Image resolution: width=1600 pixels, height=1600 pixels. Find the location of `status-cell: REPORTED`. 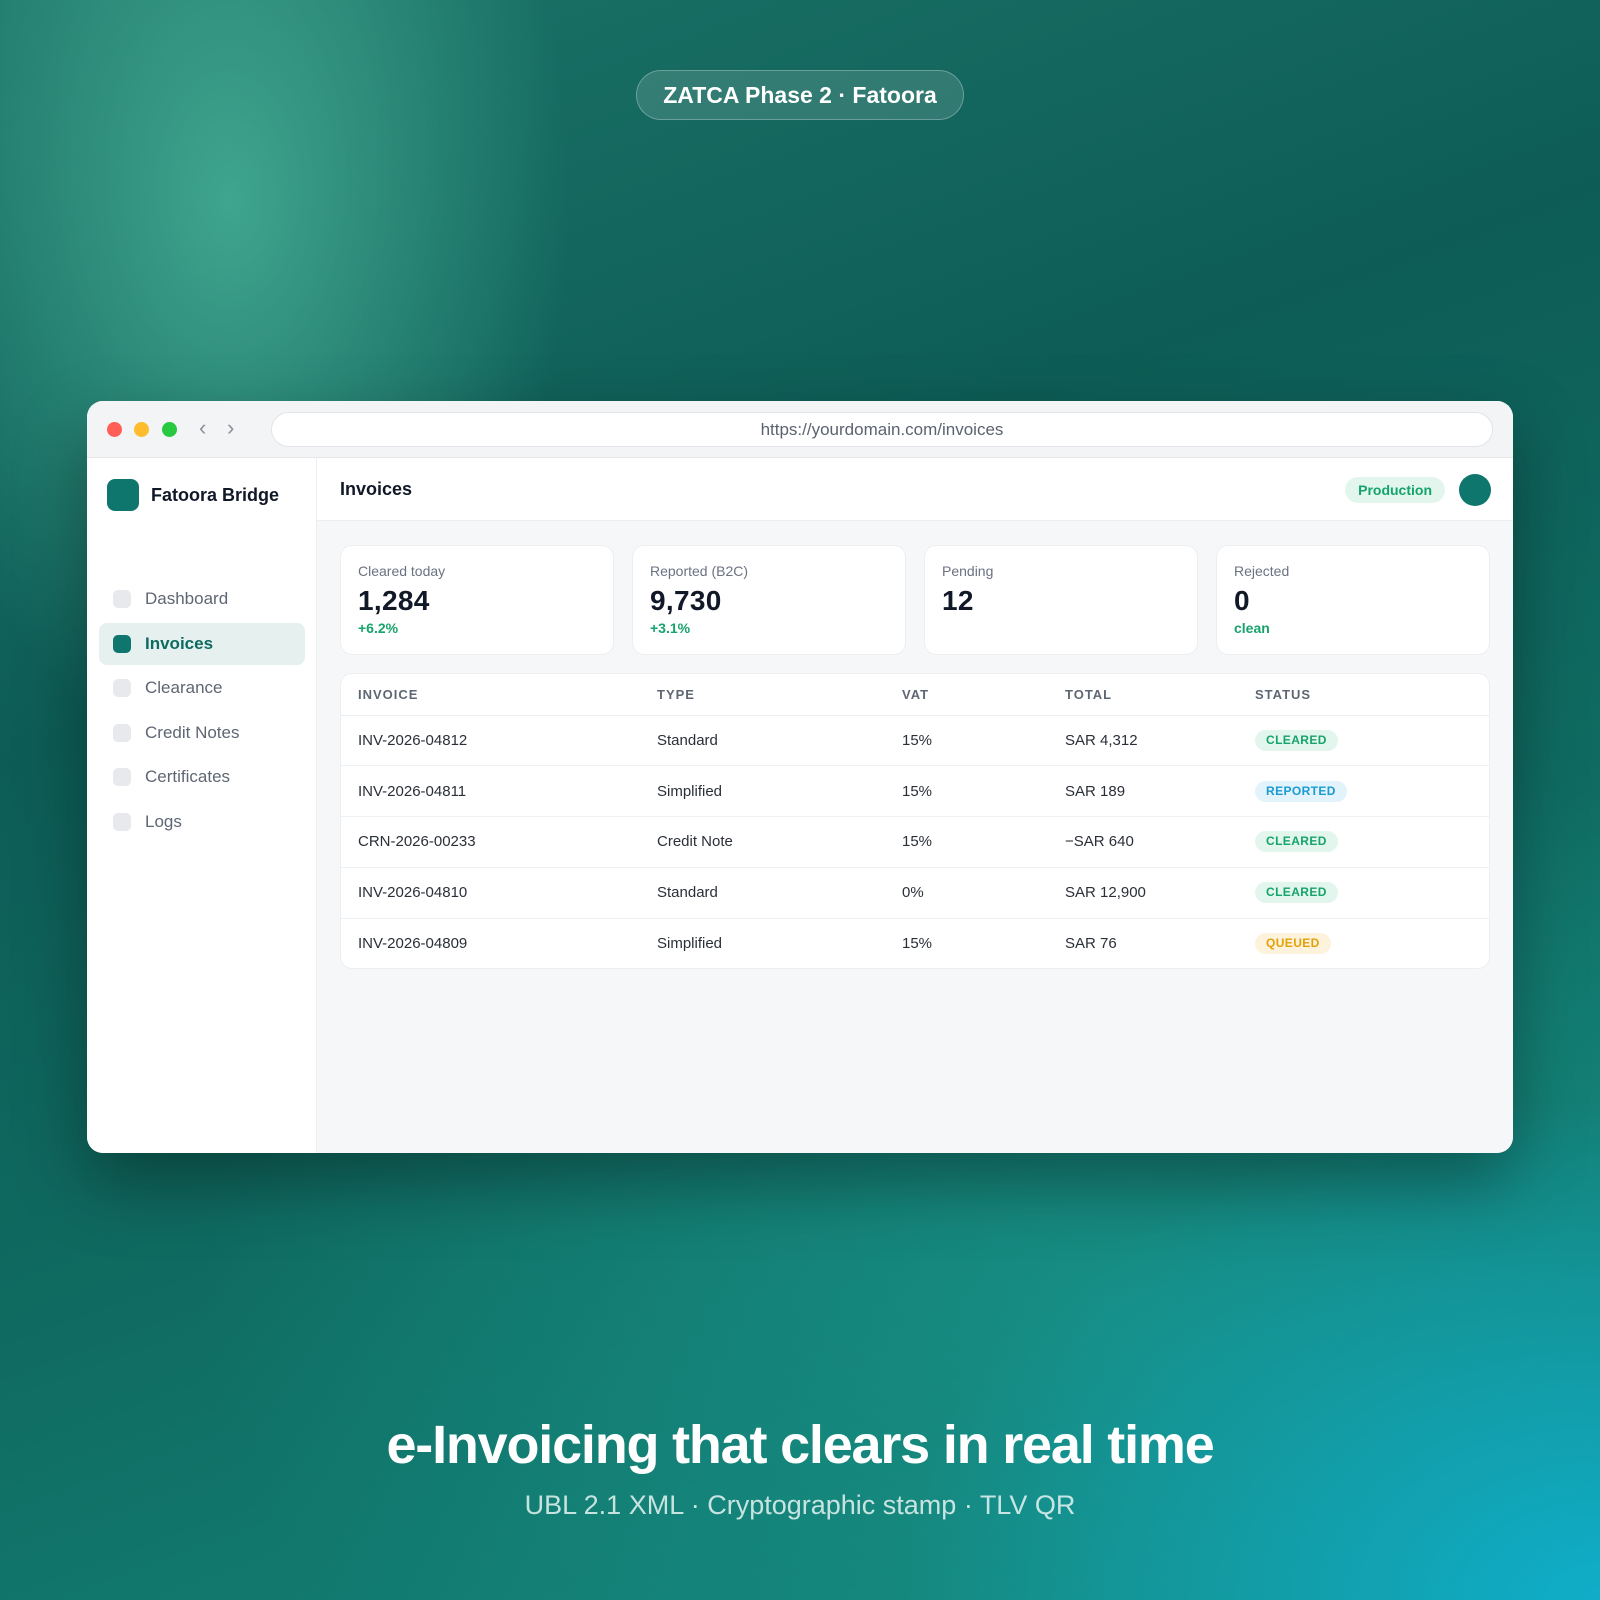

status-cell: REPORTED is located at coordinates (1372, 791).